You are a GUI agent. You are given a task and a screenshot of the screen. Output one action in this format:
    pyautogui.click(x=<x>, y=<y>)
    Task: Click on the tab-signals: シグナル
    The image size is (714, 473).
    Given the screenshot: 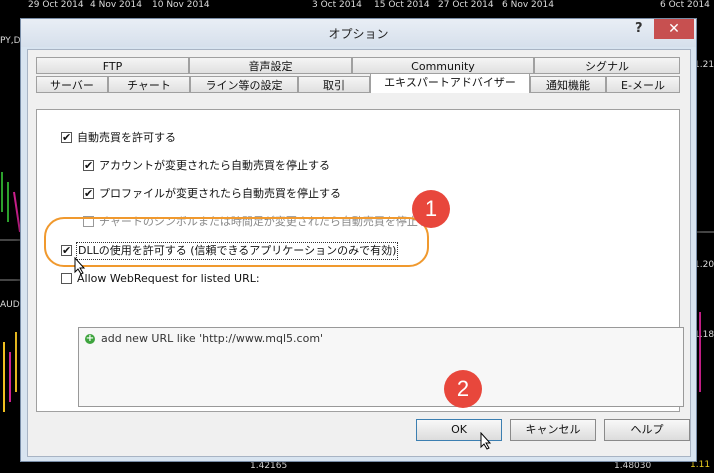 What is the action you would take?
    pyautogui.click(x=607, y=65)
    